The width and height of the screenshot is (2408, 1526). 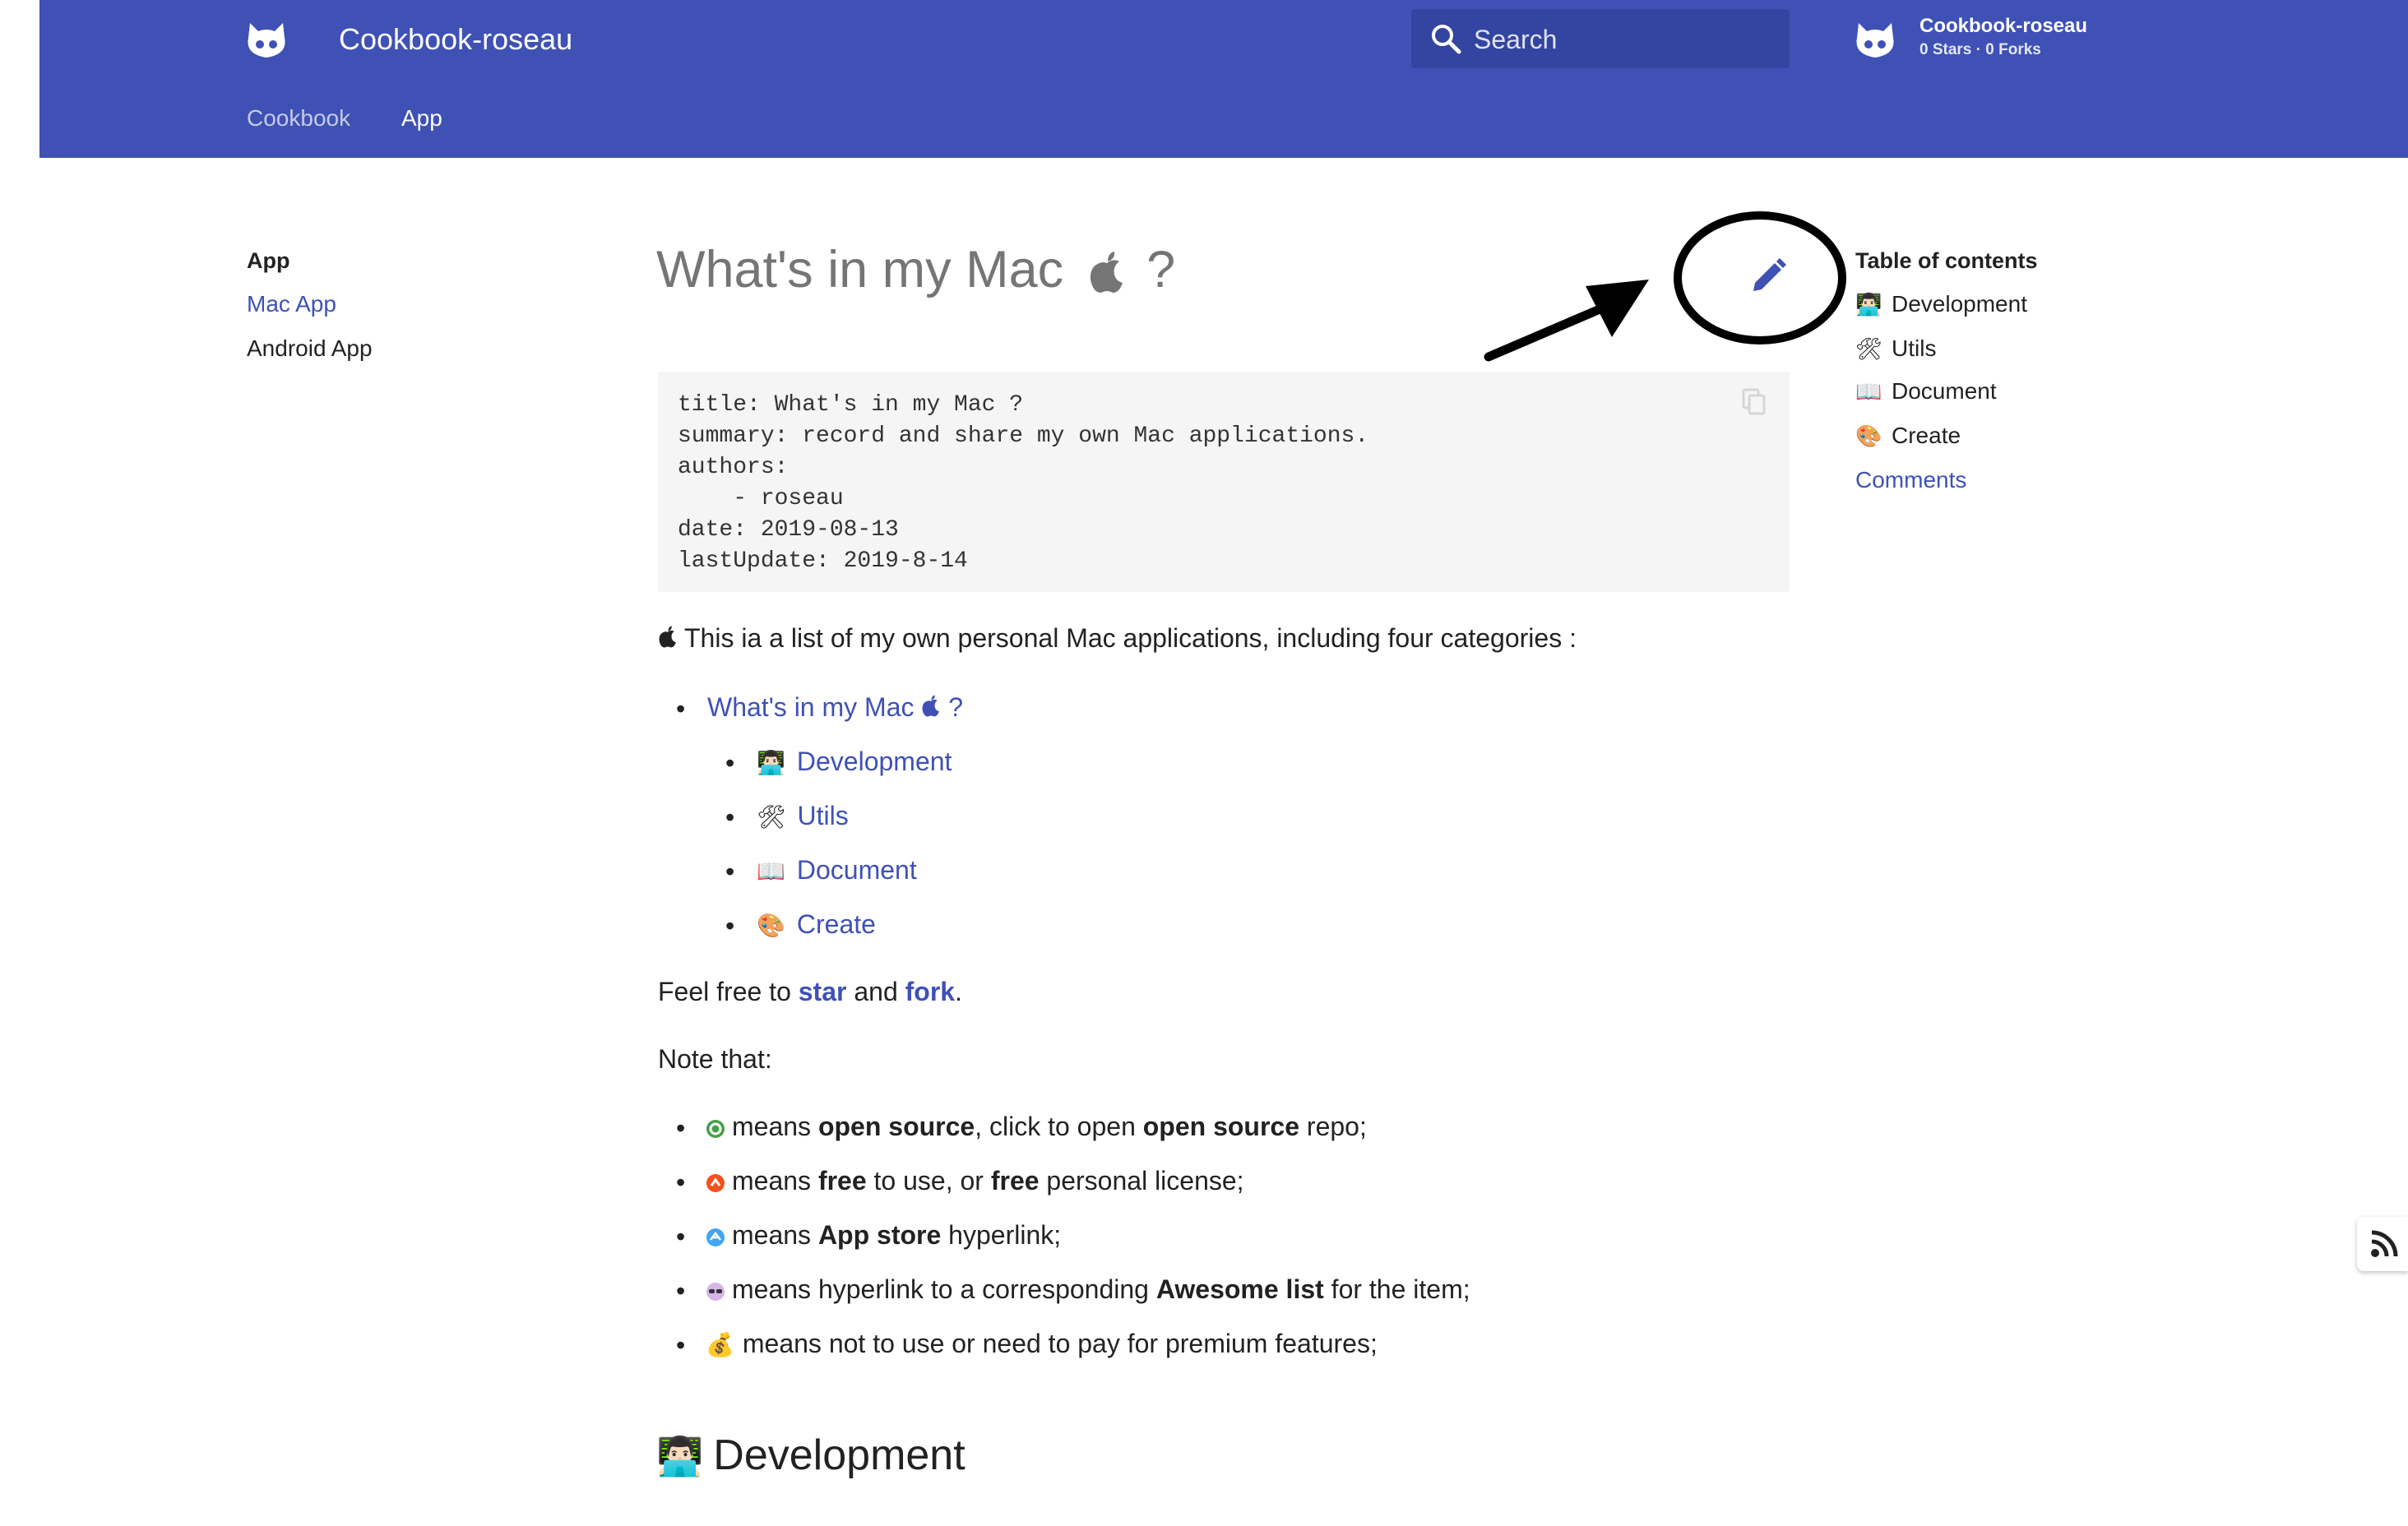 What do you see at coordinates (1960, 304) in the screenshot?
I see `toc-item-label: Development` at bounding box center [1960, 304].